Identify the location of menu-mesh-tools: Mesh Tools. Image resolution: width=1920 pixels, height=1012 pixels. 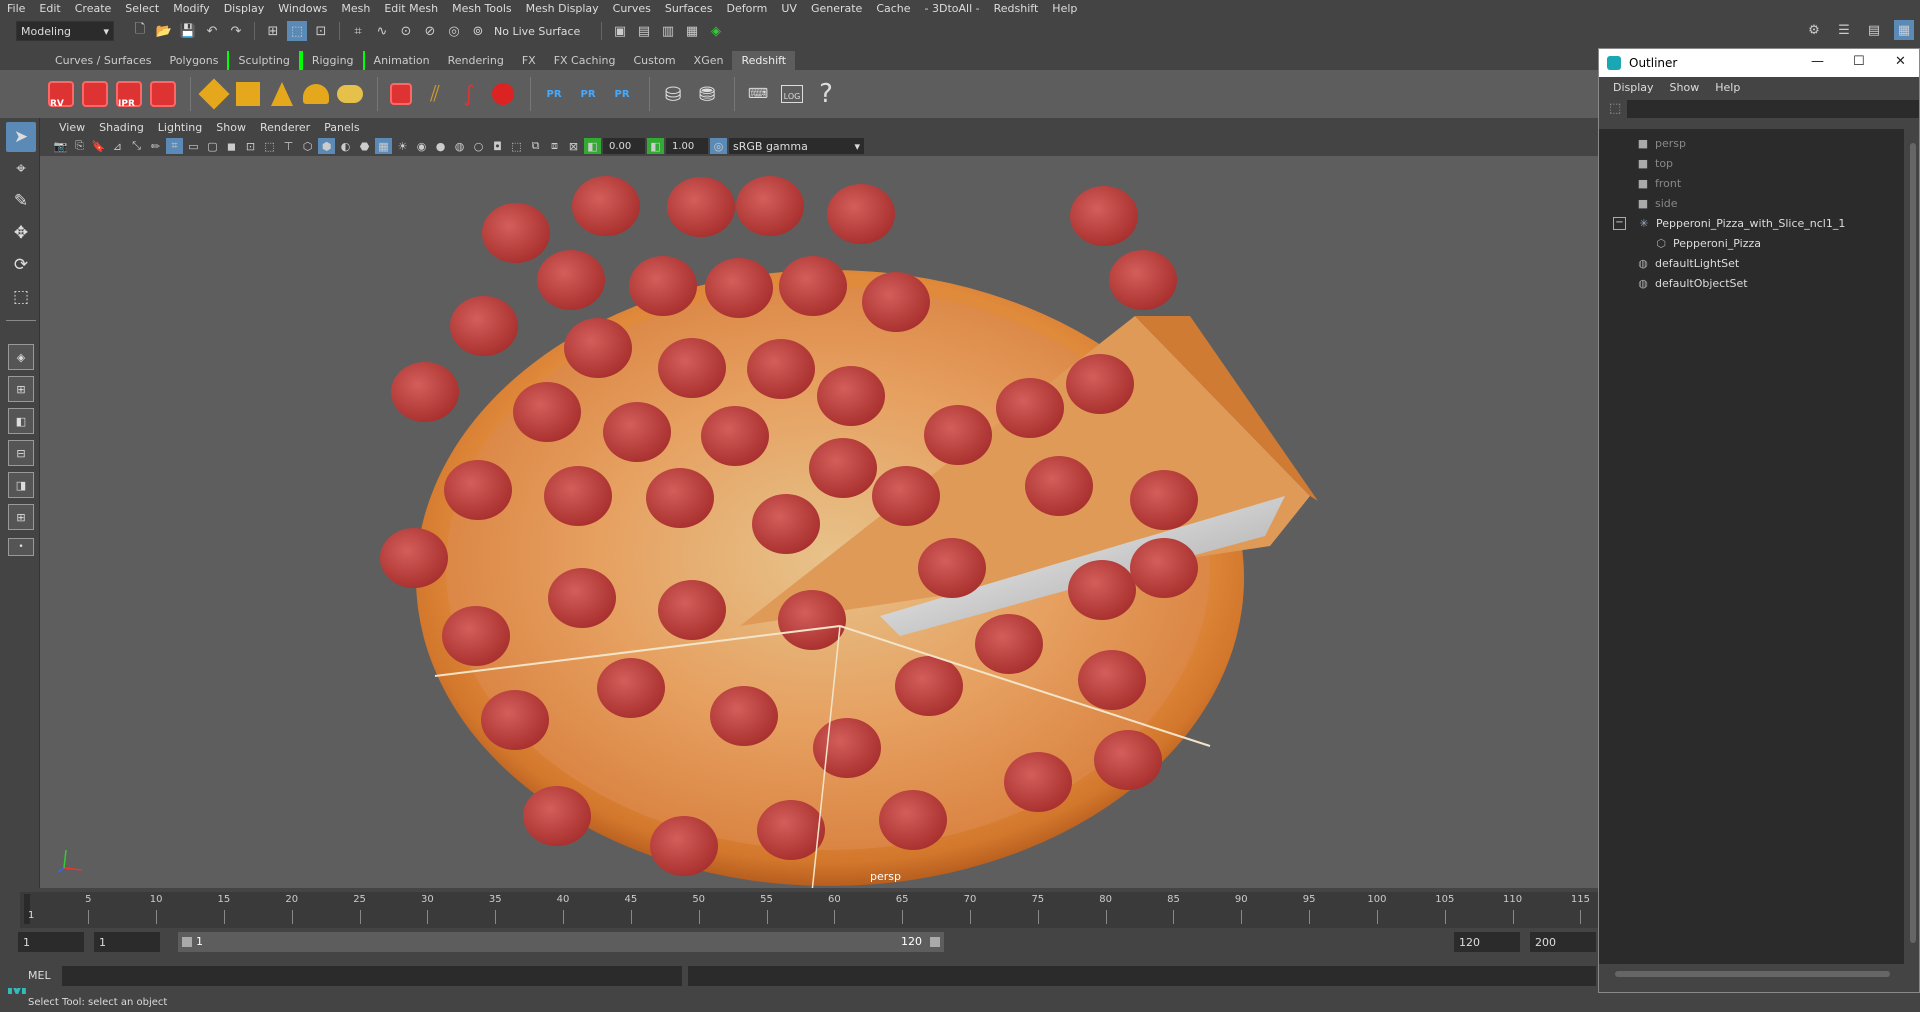
(482, 8).